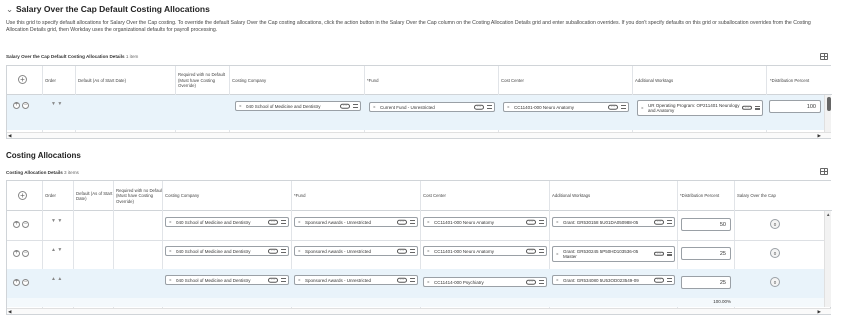  I want to click on col-percent: *Distribution Percent, so click(700, 196).